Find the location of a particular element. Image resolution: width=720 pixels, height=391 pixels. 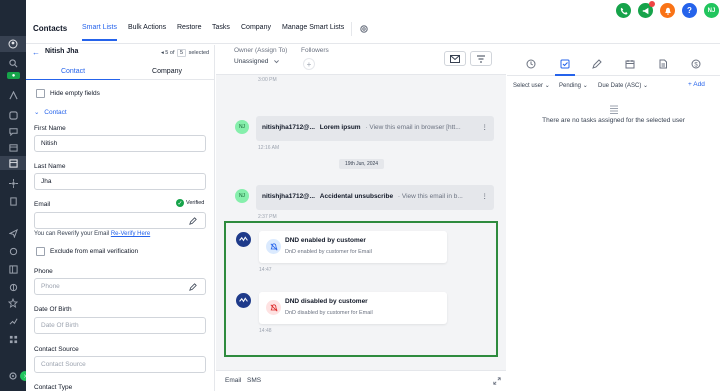

rail-launchpad-icon is located at coordinates (13, 115).